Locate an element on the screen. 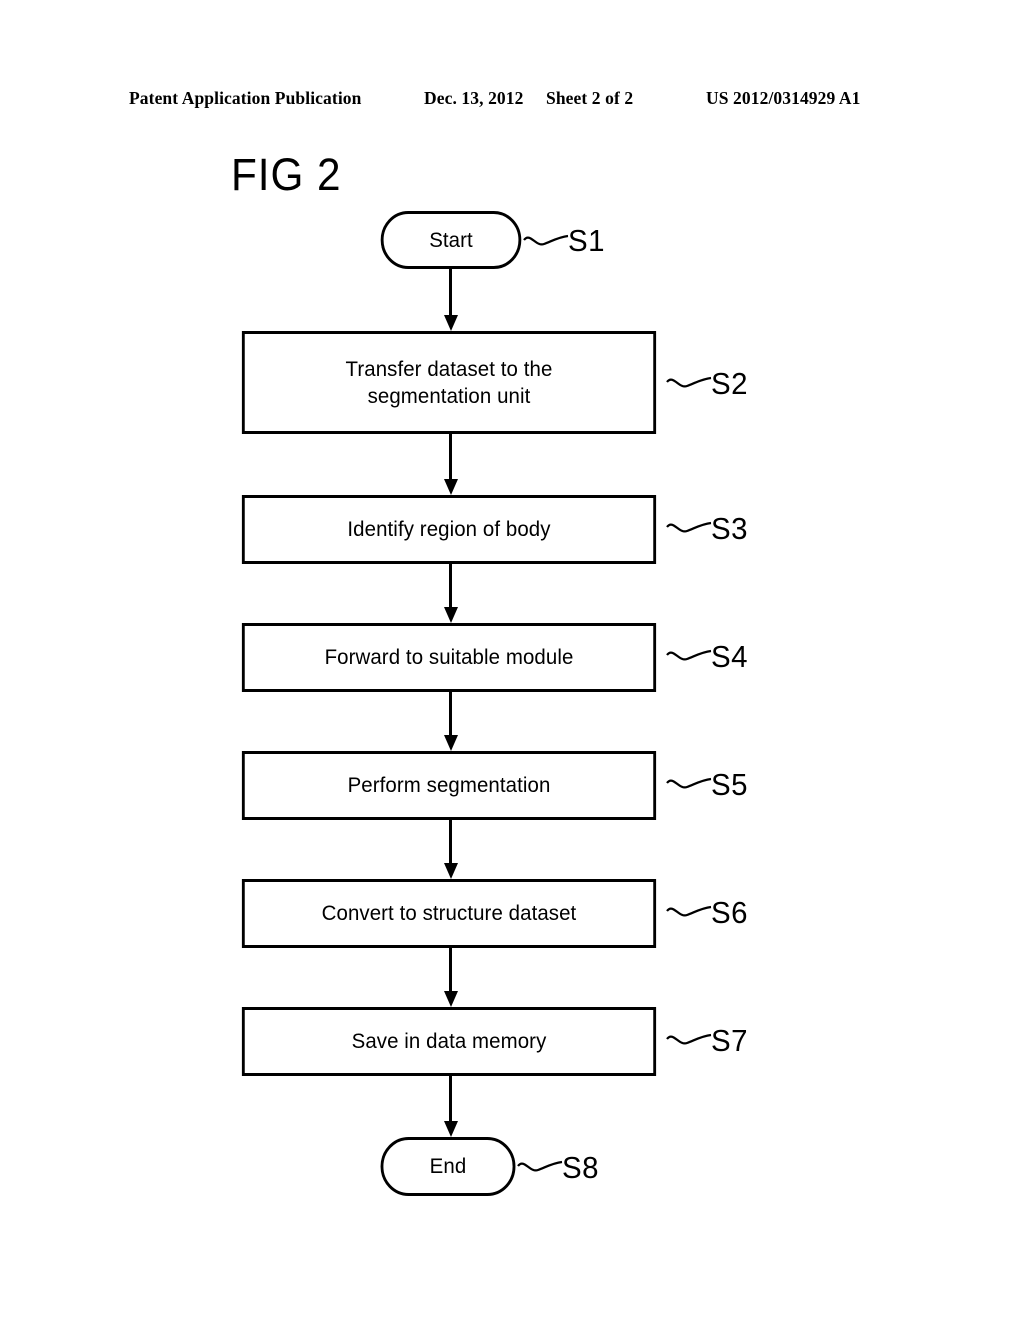  leader-line-s3 is located at coordinates (689, 528).